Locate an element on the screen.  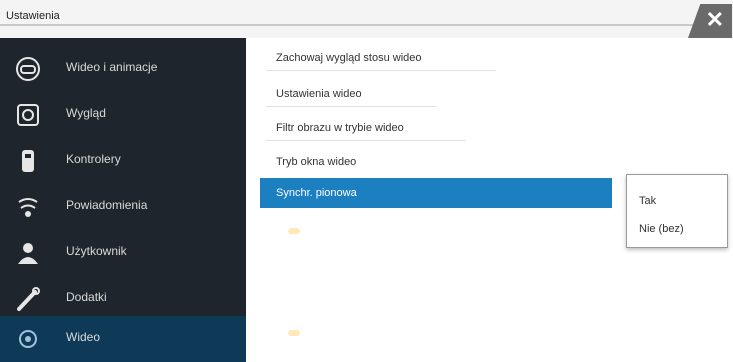
selected-setting-row: Synchr. pionowa is located at coordinates (436, 193).